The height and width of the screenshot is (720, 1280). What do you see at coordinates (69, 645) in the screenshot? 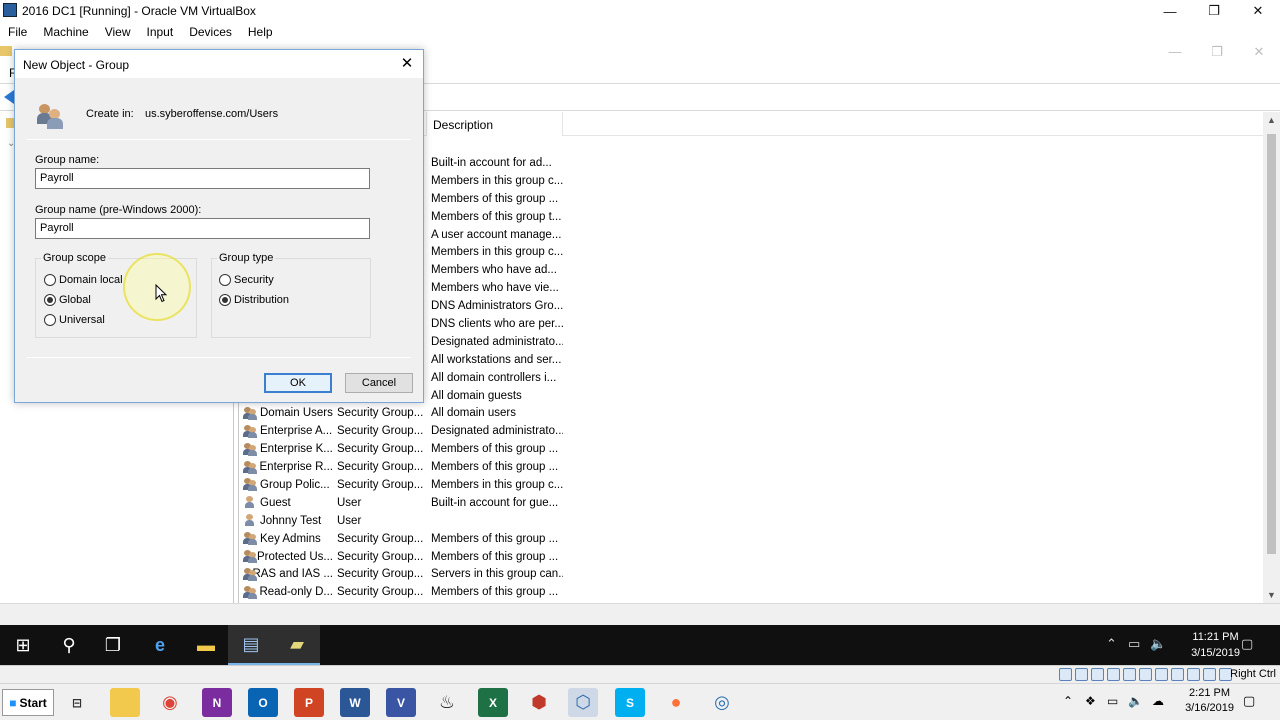
I see `search-icon: ⚲` at bounding box center [69, 645].